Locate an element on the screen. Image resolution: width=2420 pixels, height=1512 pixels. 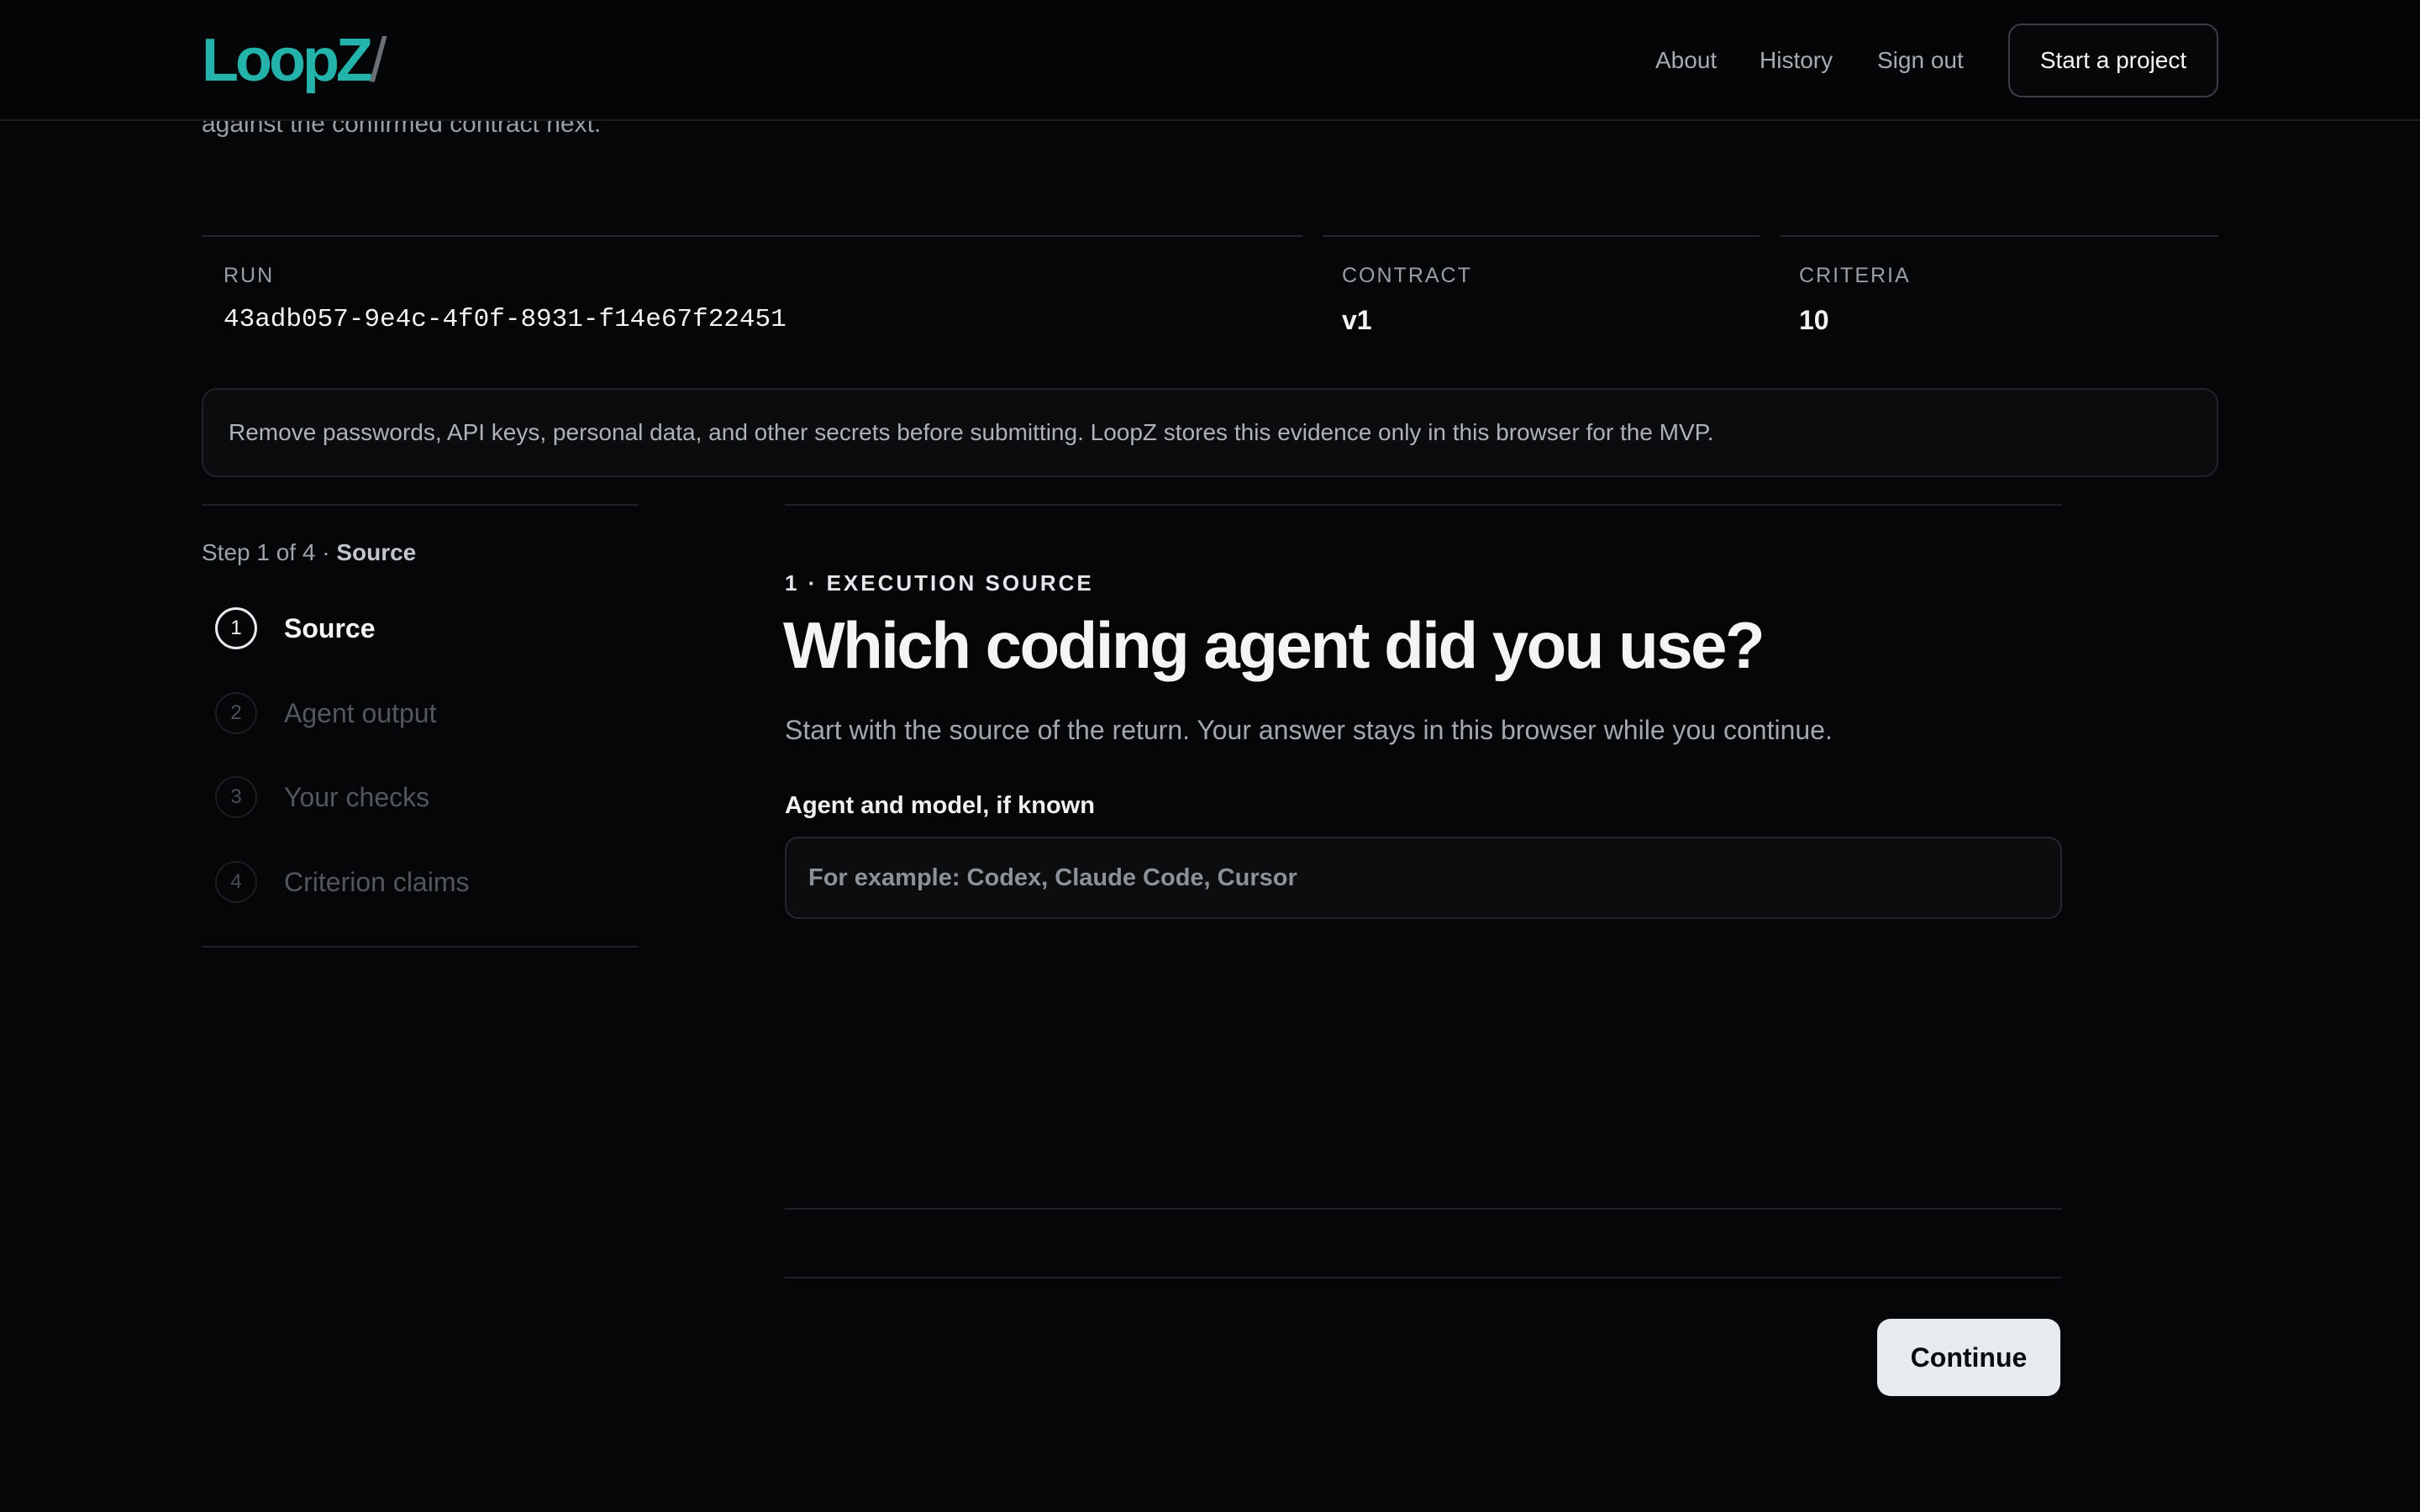
contract-label: CONTRACT is located at coordinates (1407, 275).